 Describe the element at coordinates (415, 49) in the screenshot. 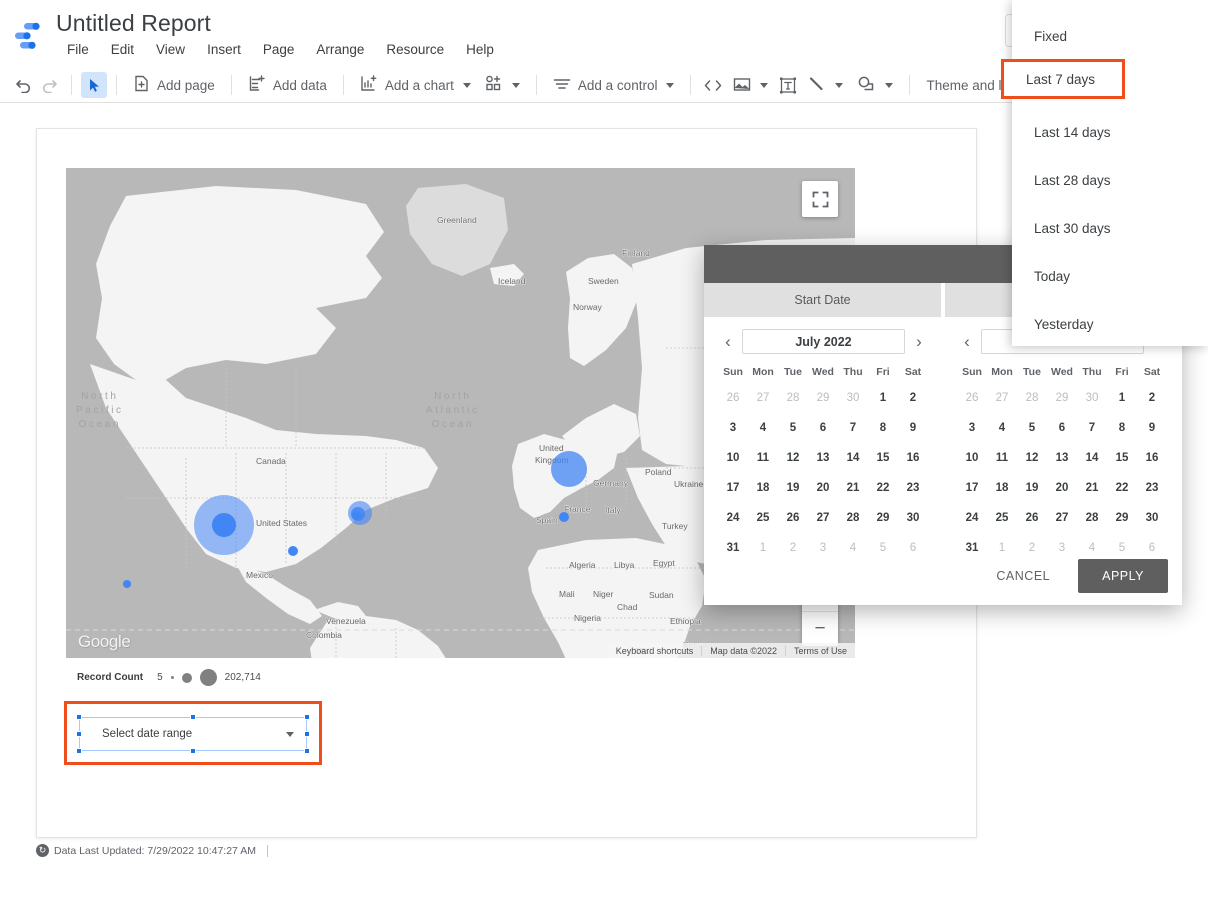

I see `menu-resource: Resource` at that location.